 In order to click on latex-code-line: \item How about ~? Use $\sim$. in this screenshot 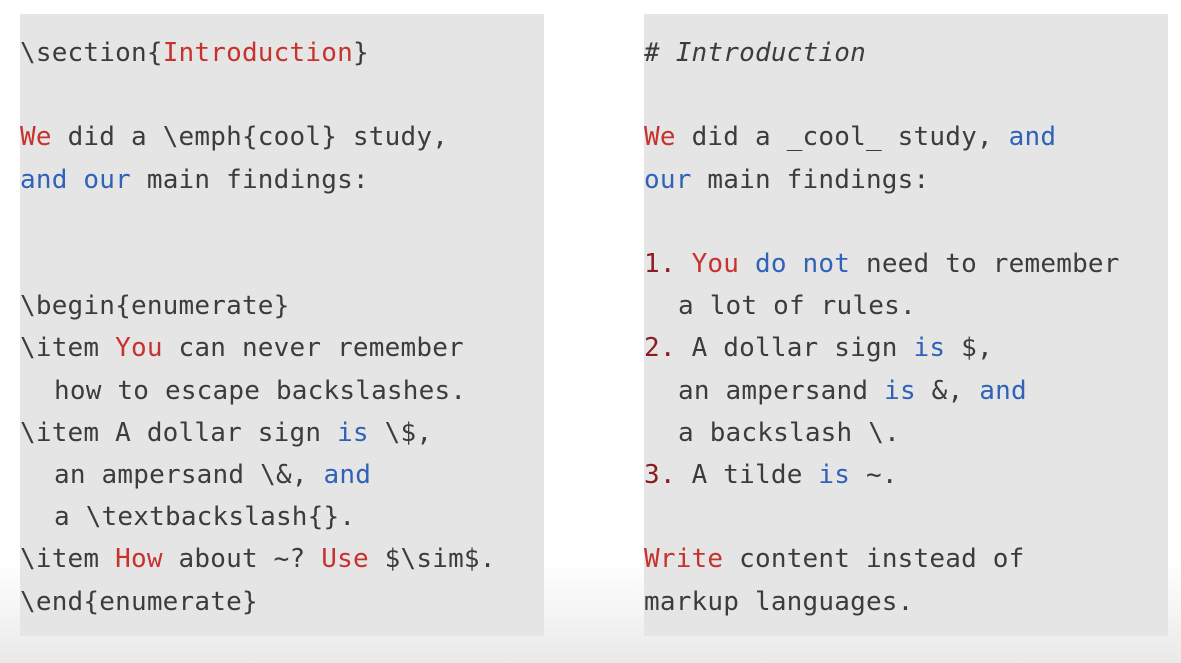, I will do `click(258, 559)`.